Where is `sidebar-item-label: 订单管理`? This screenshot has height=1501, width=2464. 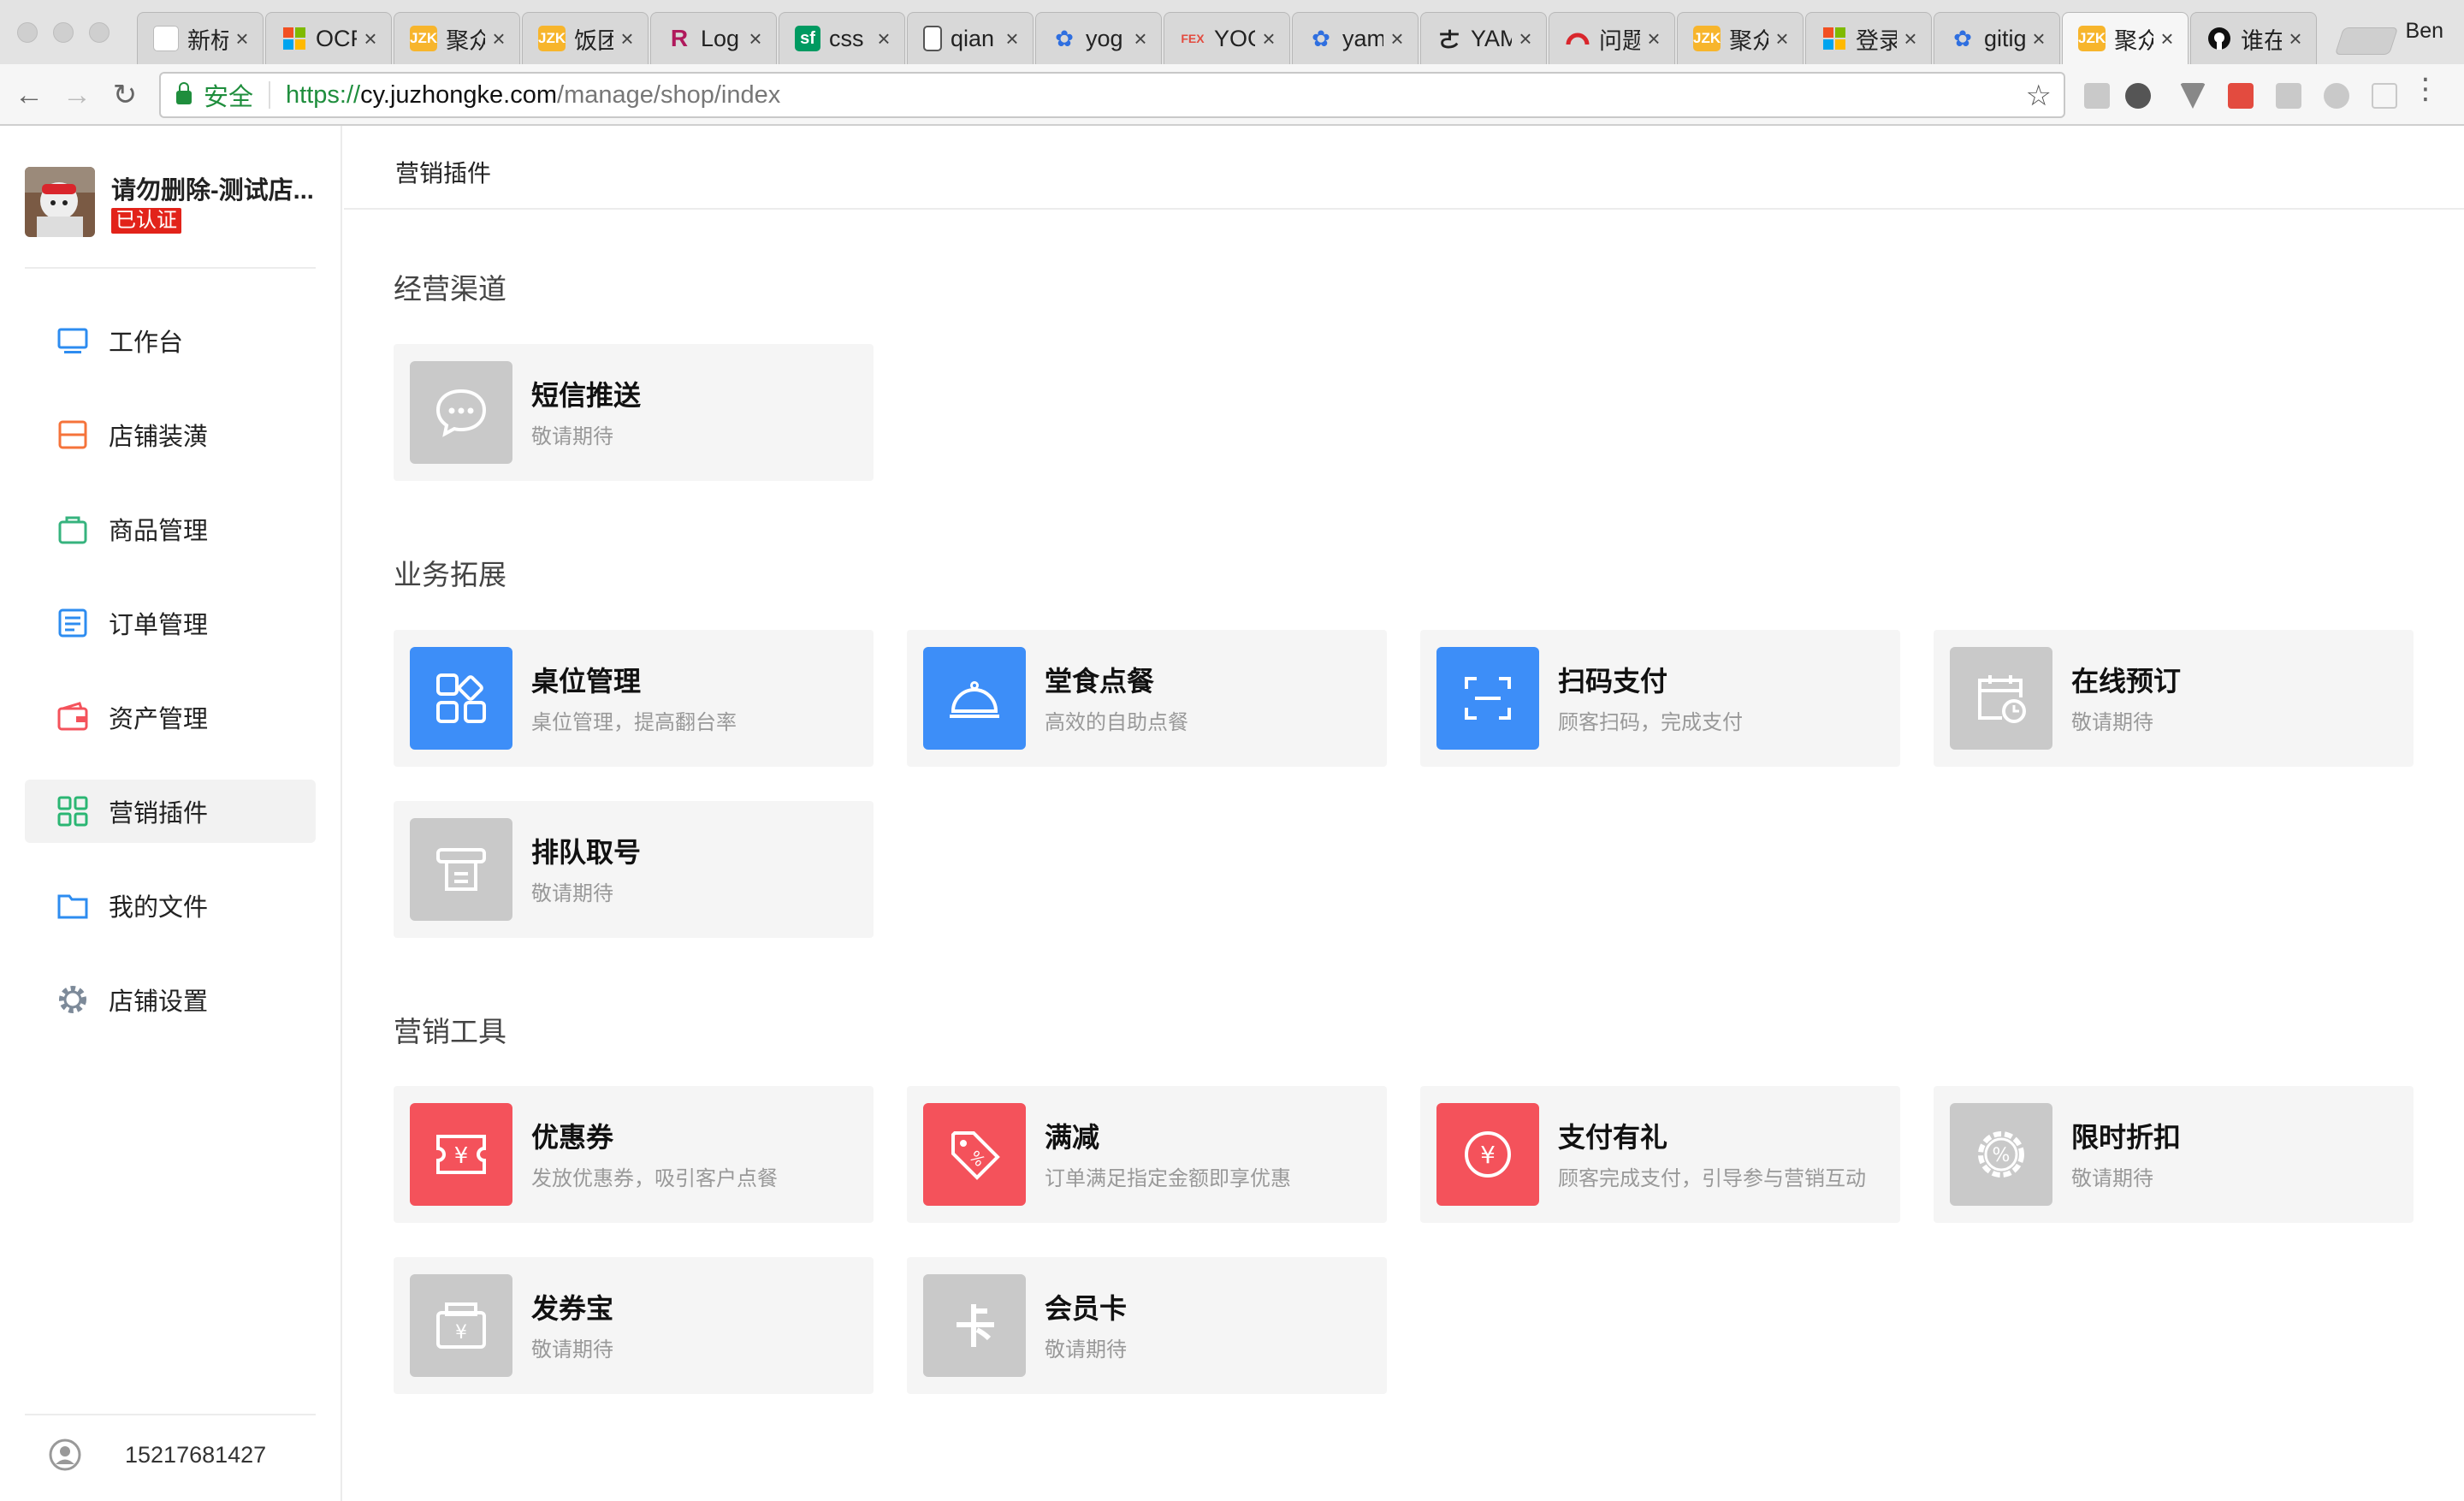
sidebar-item-label: 订单管理 is located at coordinates (159, 625).